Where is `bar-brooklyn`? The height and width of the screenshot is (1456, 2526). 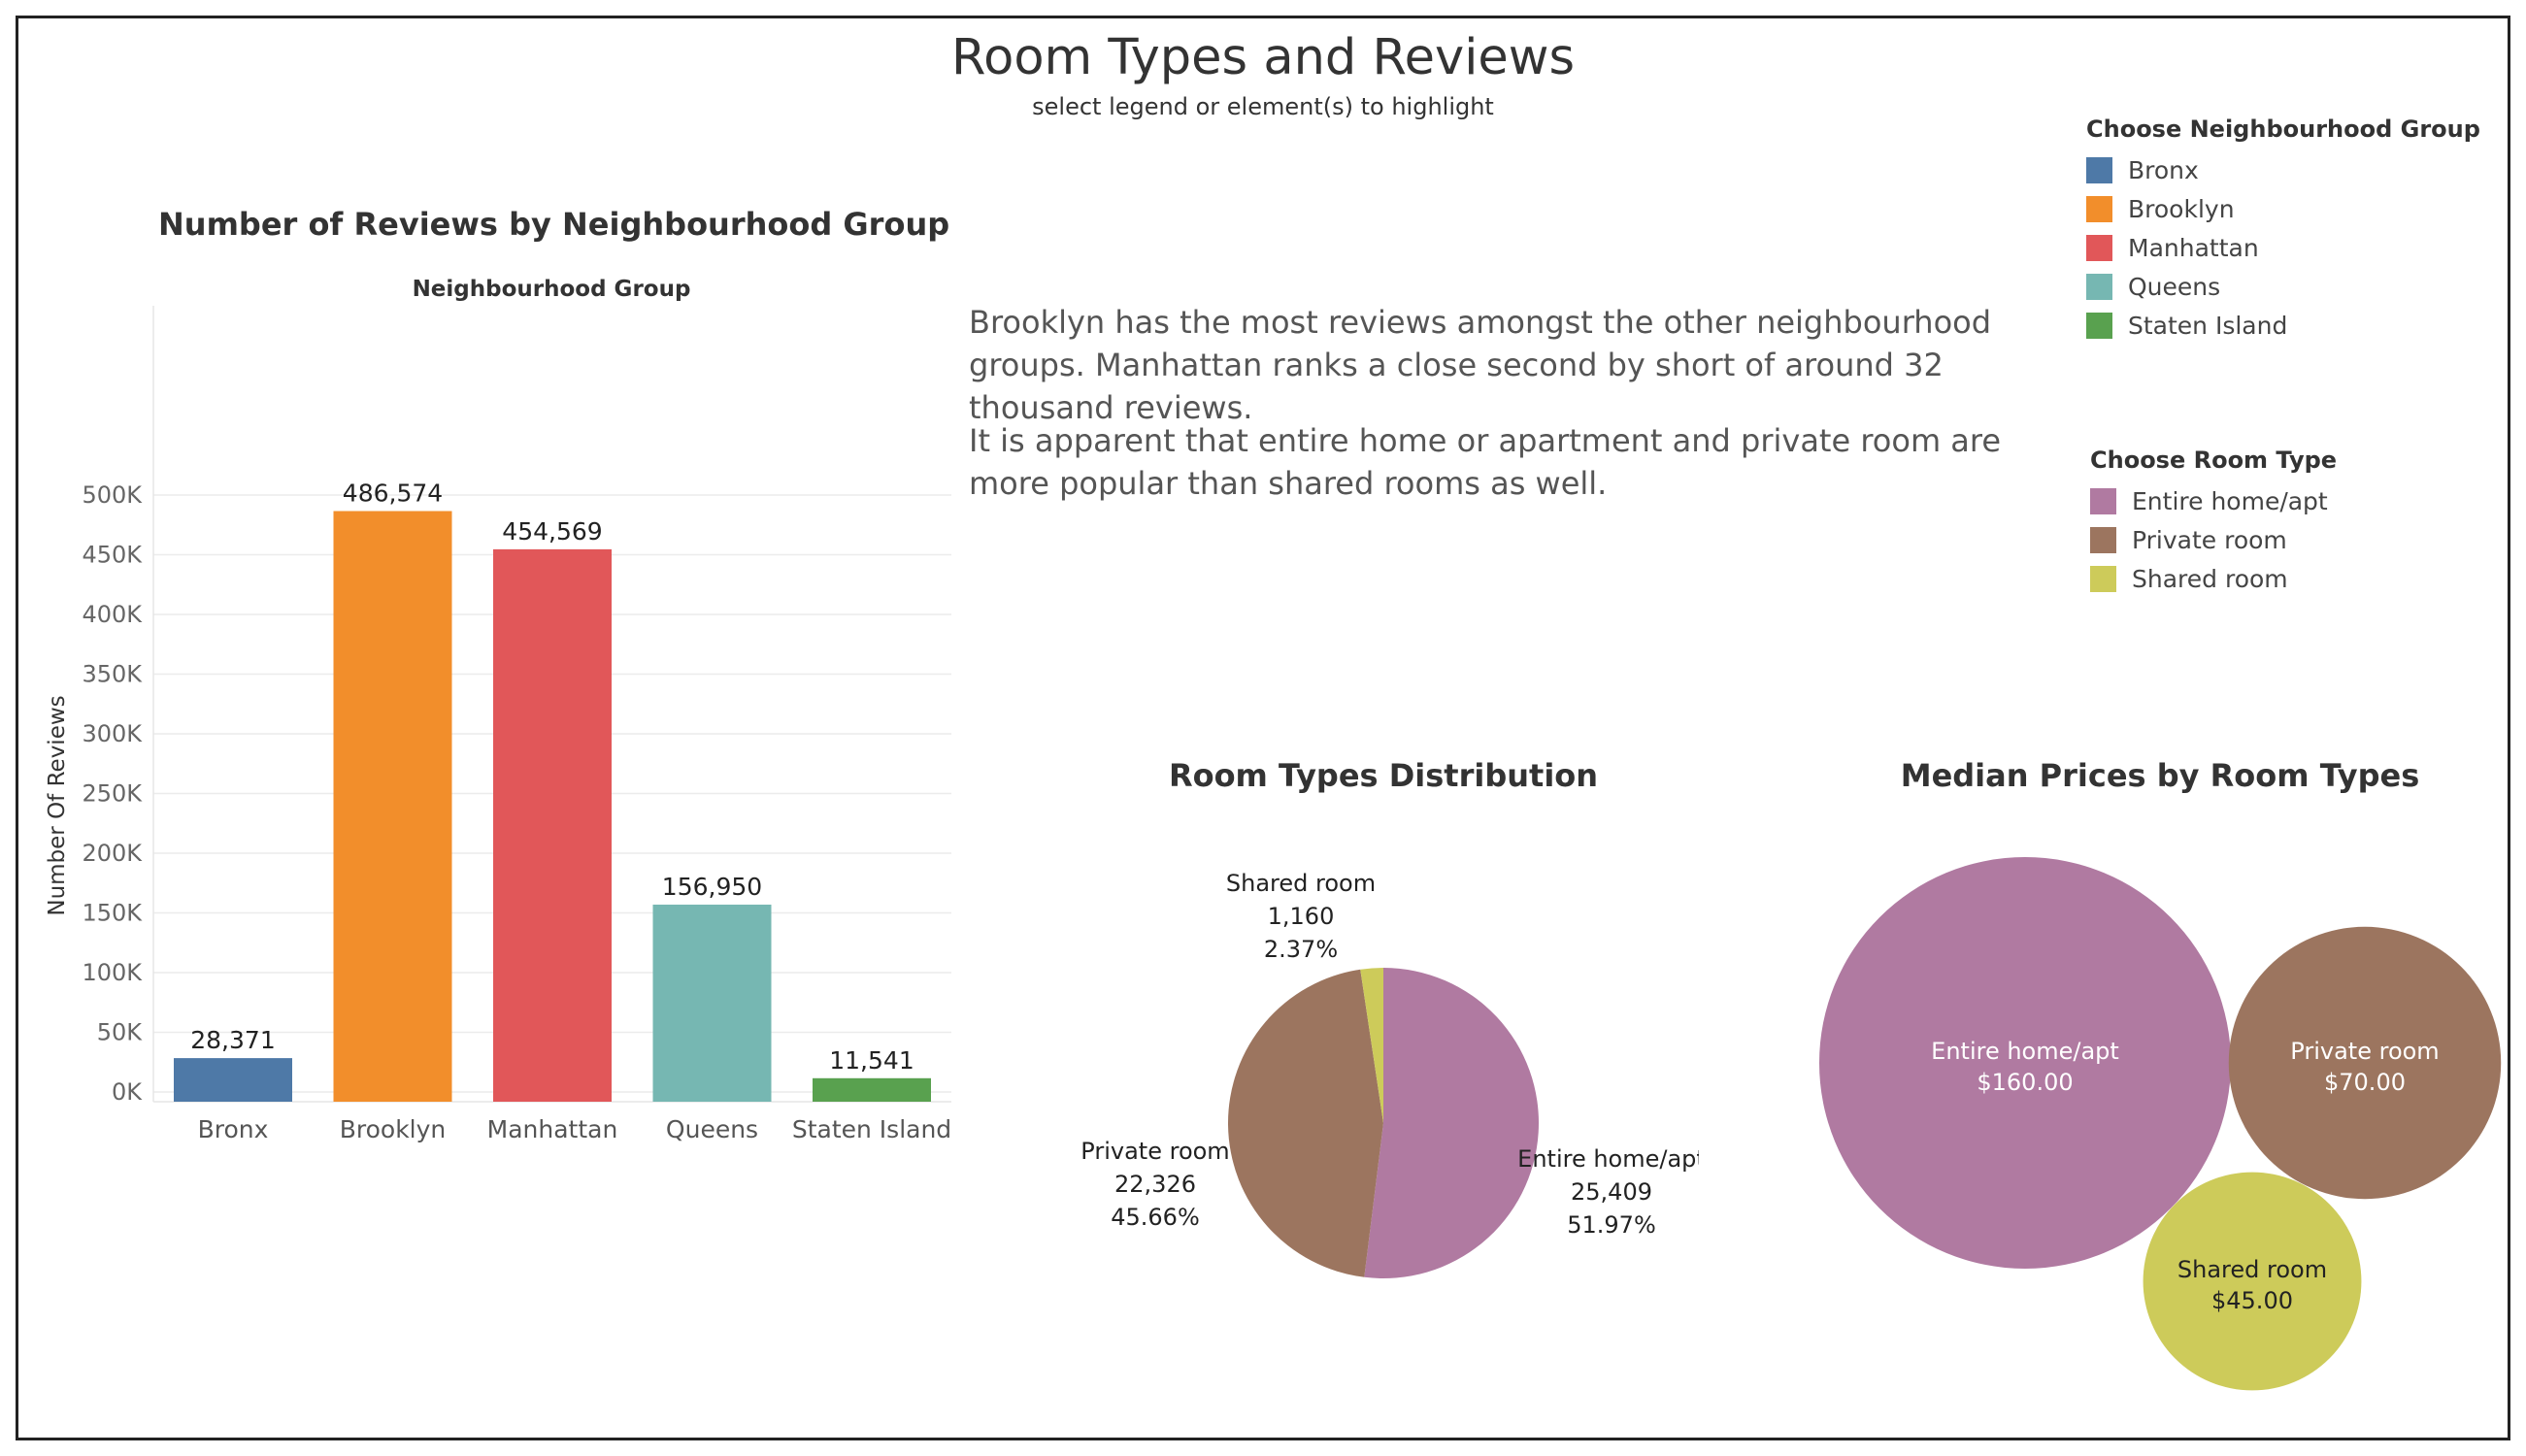 bar-brooklyn is located at coordinates (392, 806).